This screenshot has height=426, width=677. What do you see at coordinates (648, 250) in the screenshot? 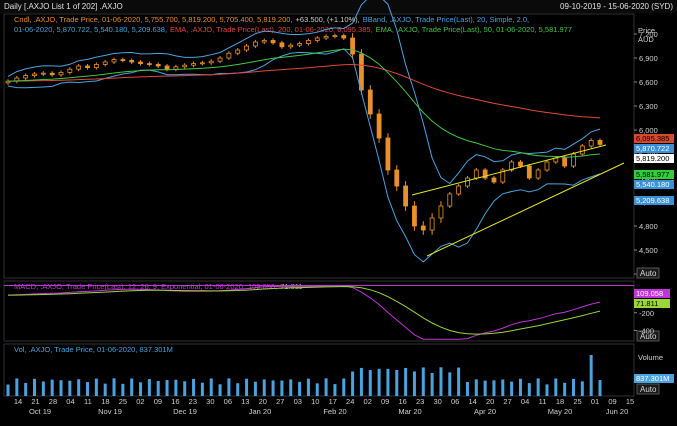
I see `price-tick-label: 4,500` at bounding box center [648, 250].